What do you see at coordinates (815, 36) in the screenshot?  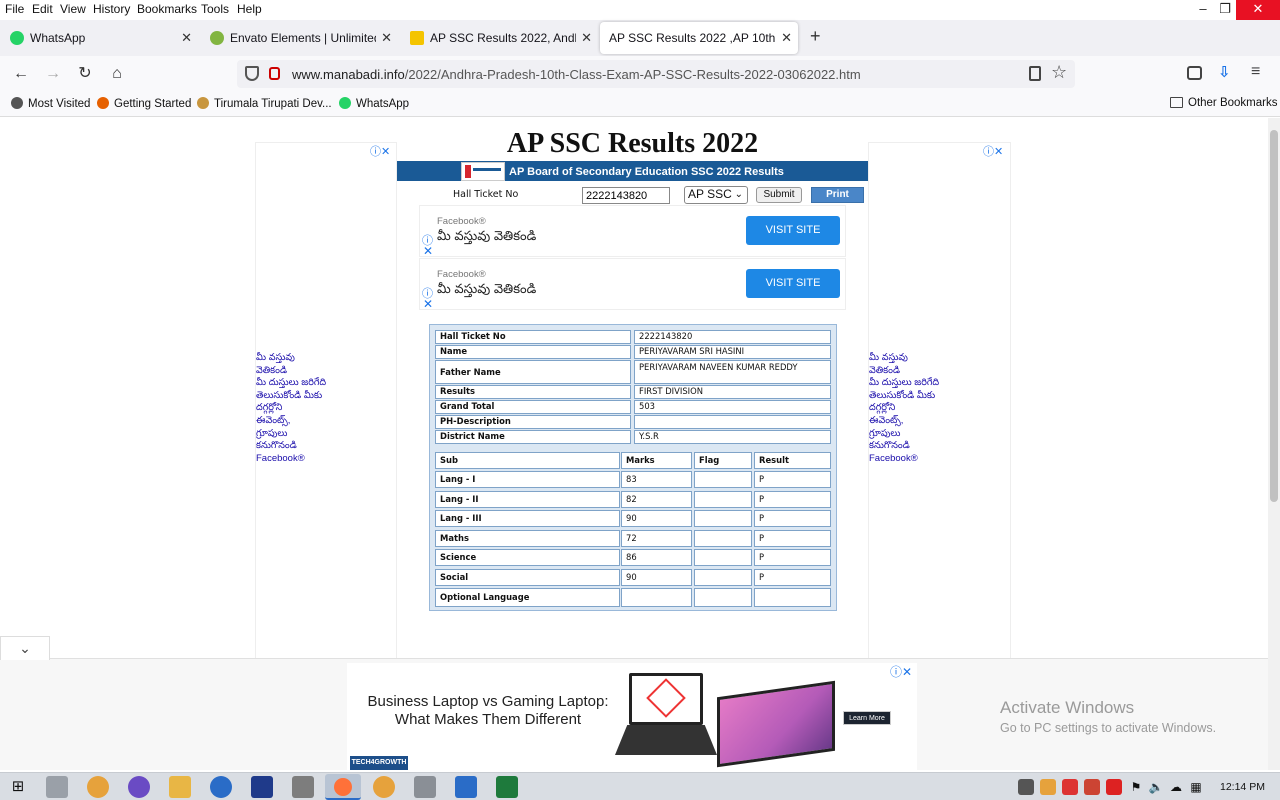 I see `new-tab-button: +` at bounding box center [815, 36].